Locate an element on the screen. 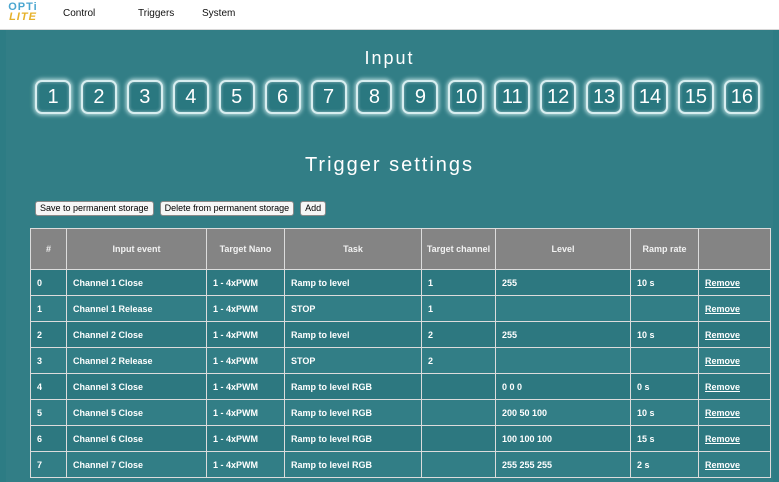  cell-input-event: Channel 2 Close is located at coordinates (136, 334).